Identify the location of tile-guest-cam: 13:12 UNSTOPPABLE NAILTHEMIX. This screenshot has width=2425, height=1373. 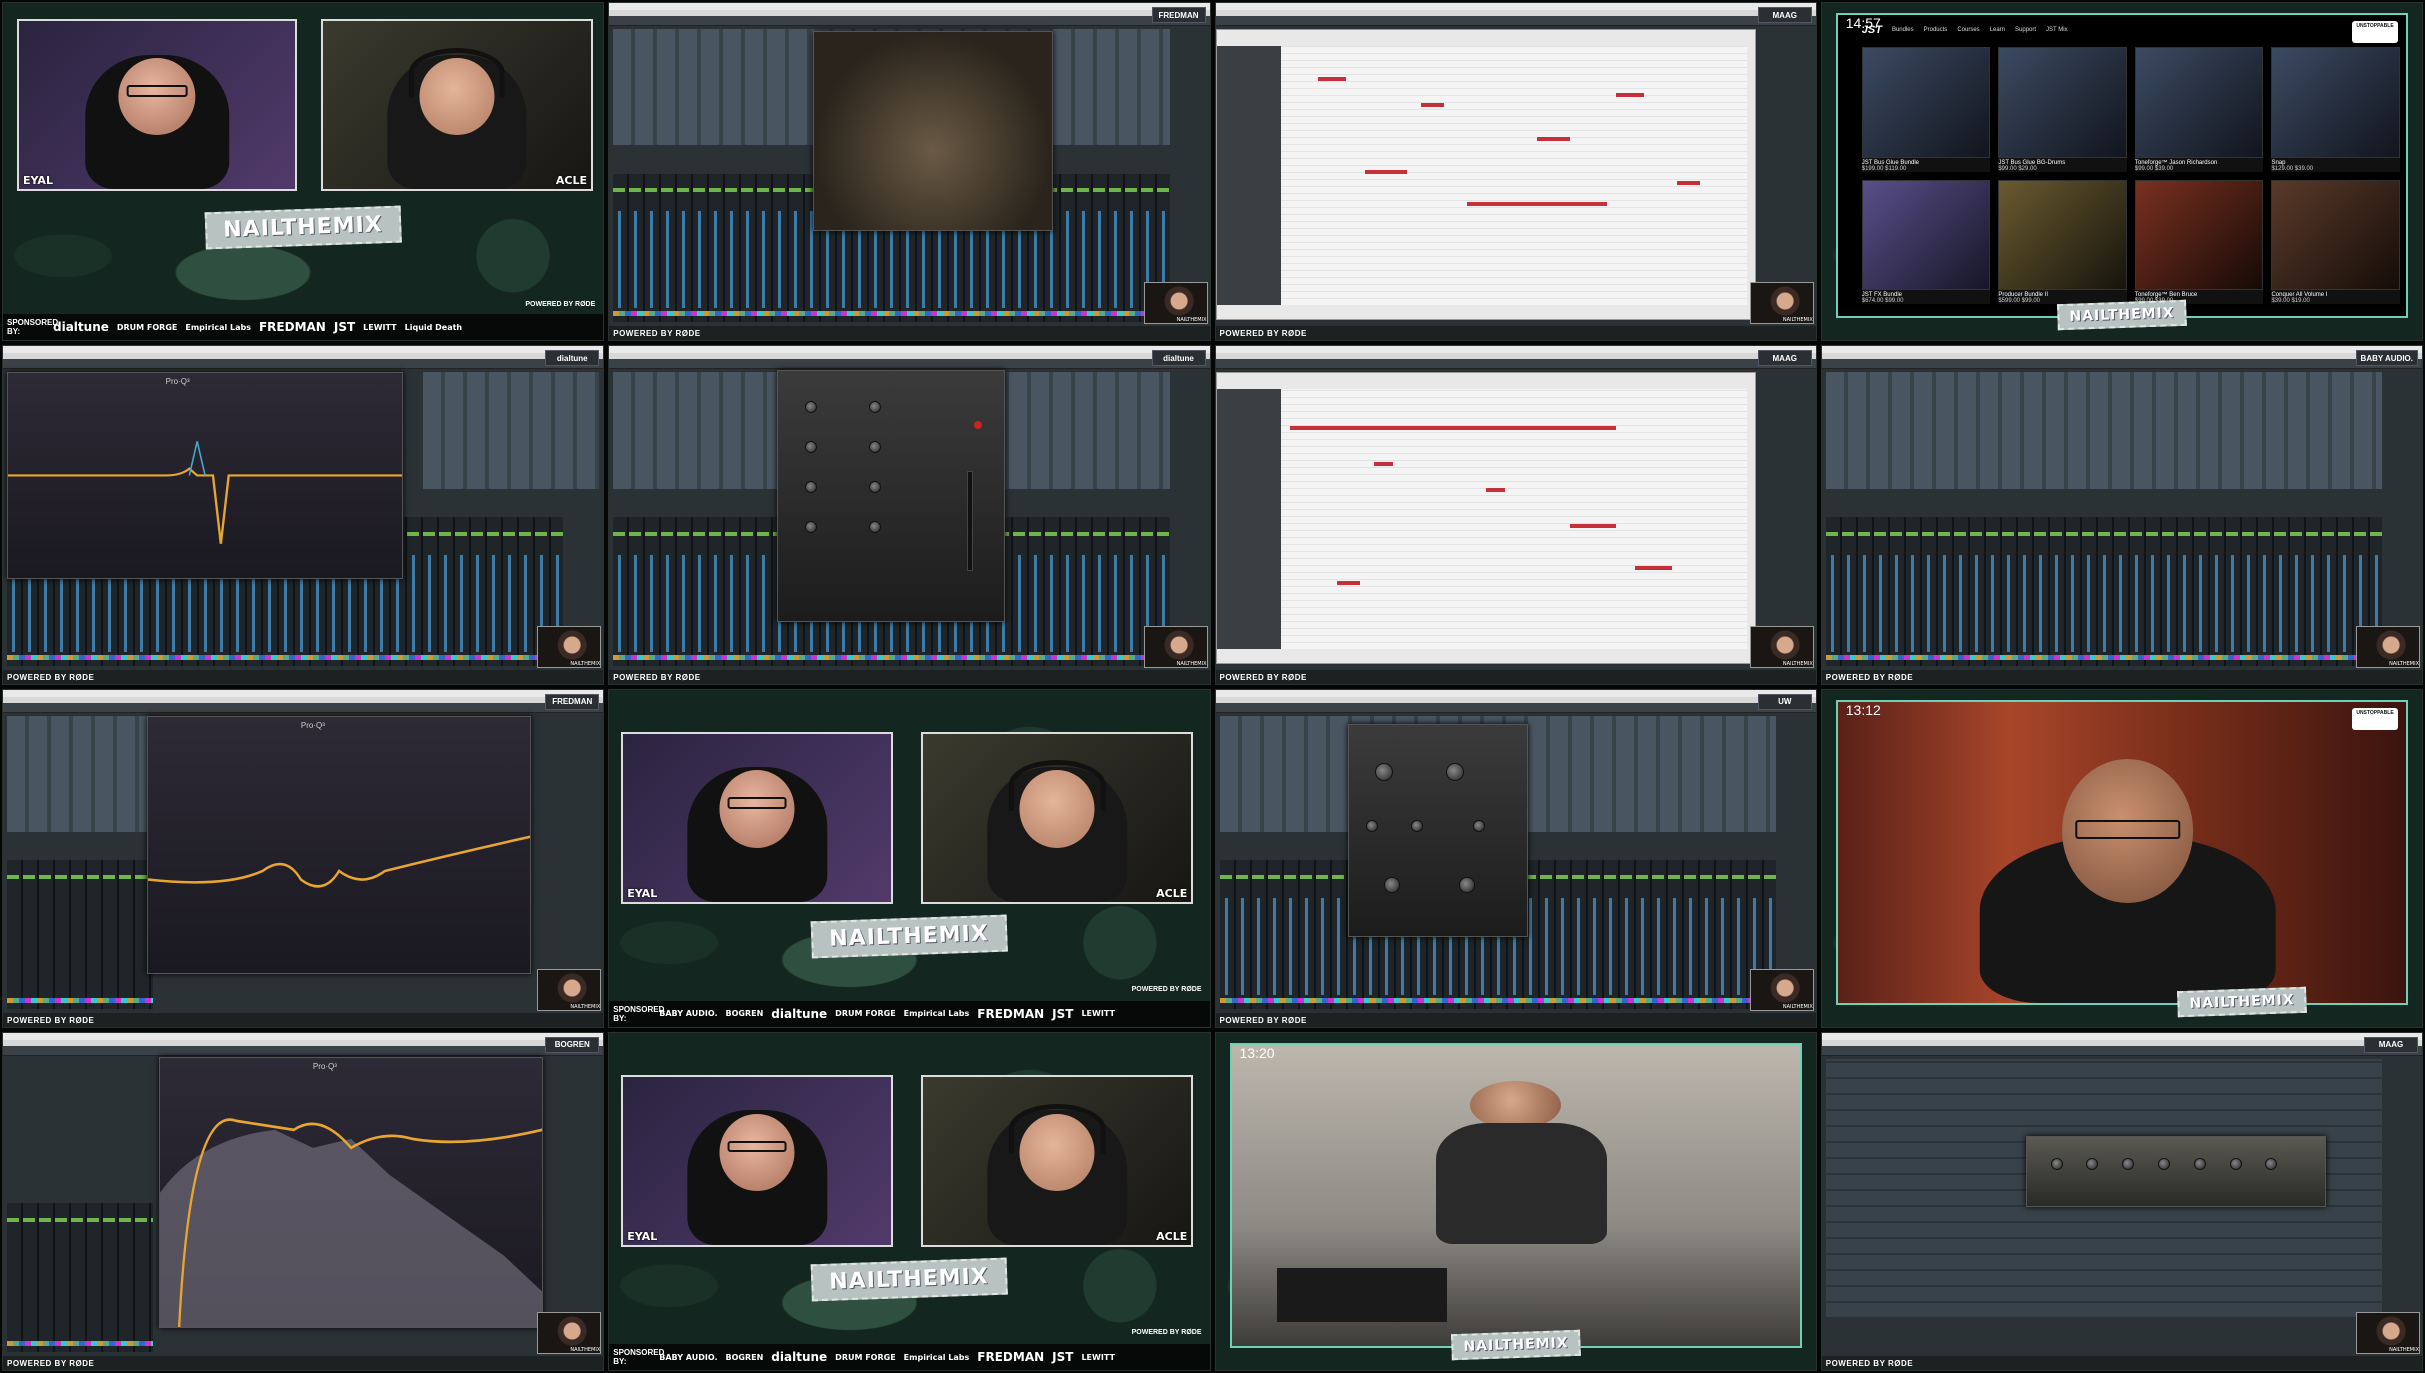
(2121, 858).